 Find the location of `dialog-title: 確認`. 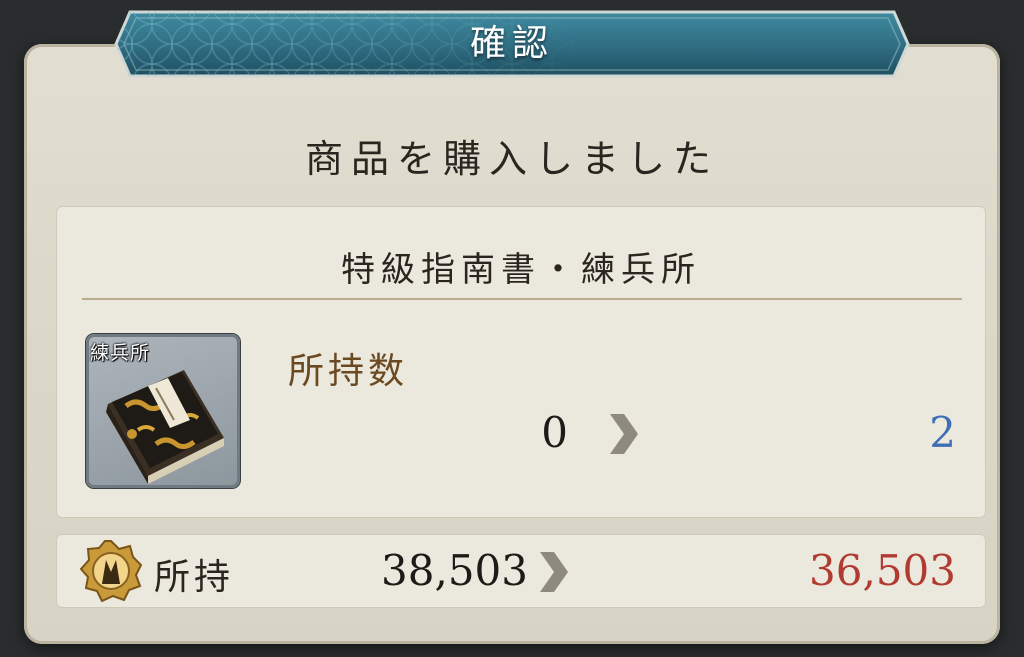

dialog-title: 確認 is located at coordinates (511, 43).